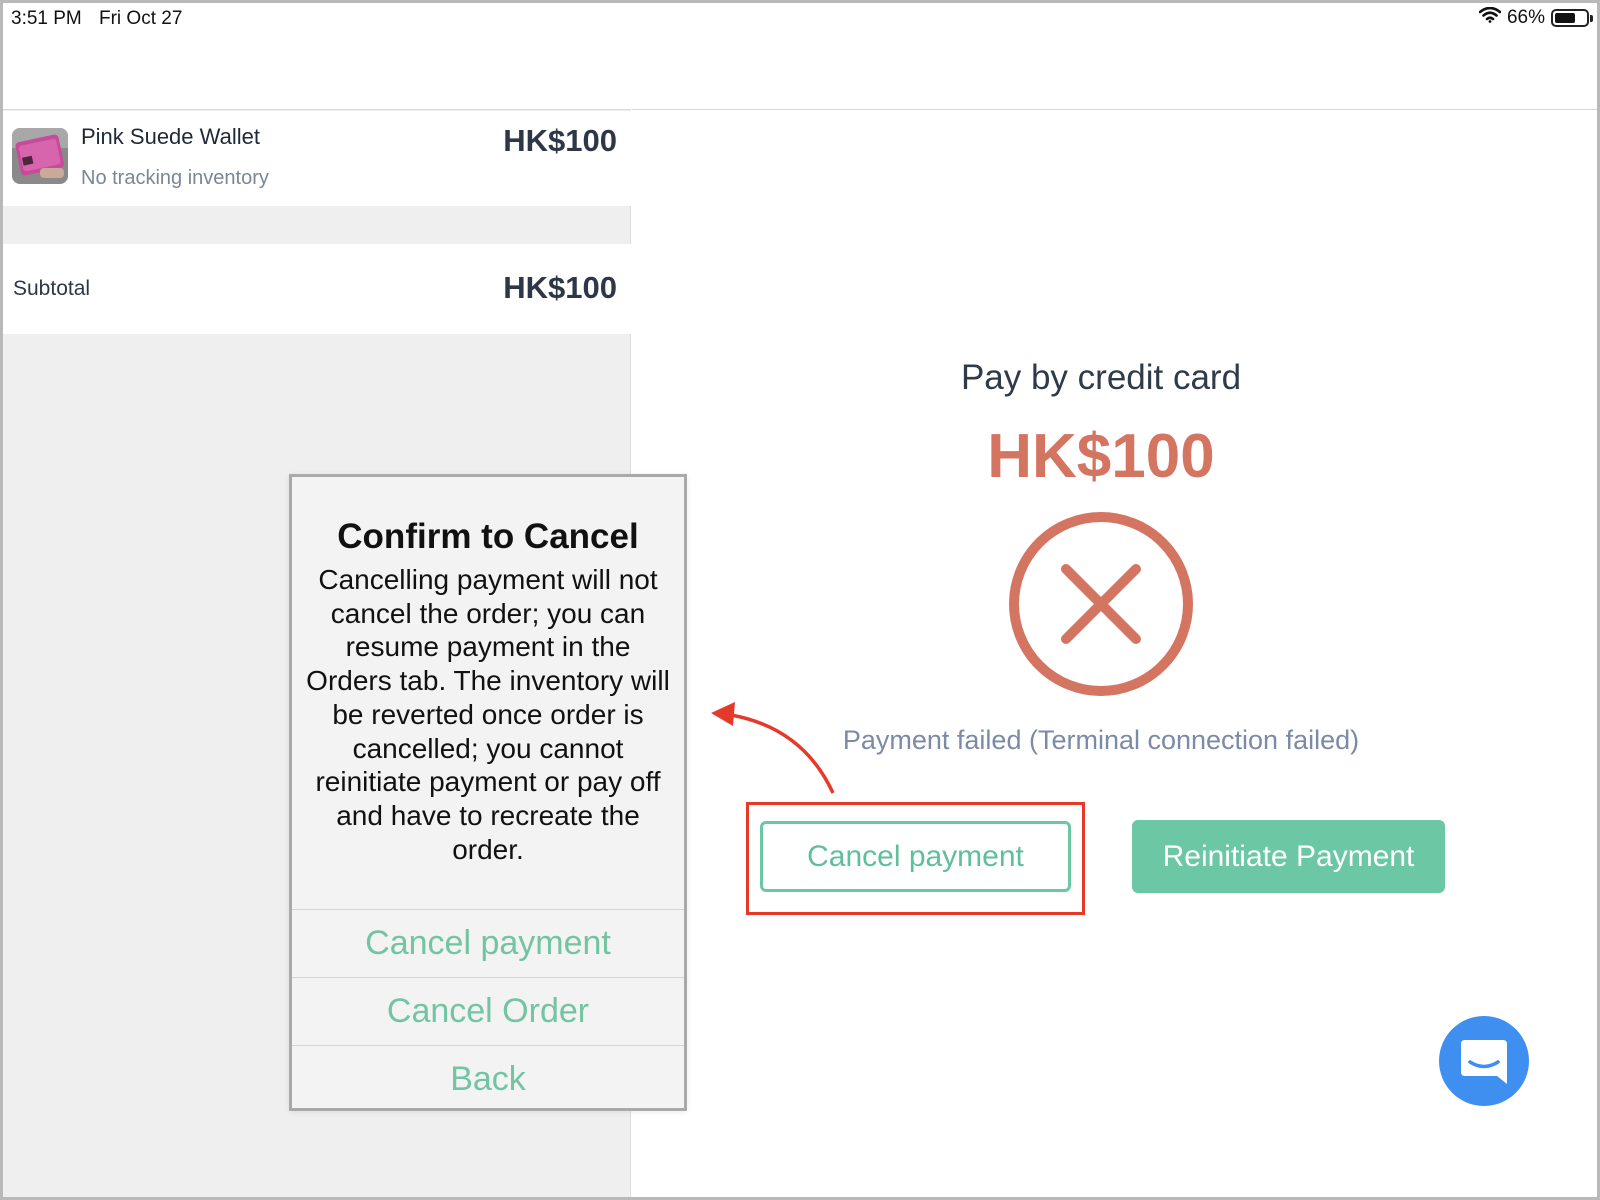 The image size is (1600, 1200). Describe the element at coordinates (46, 18) in the screenshot. I see `status-time: 3:51 PM` at that location.